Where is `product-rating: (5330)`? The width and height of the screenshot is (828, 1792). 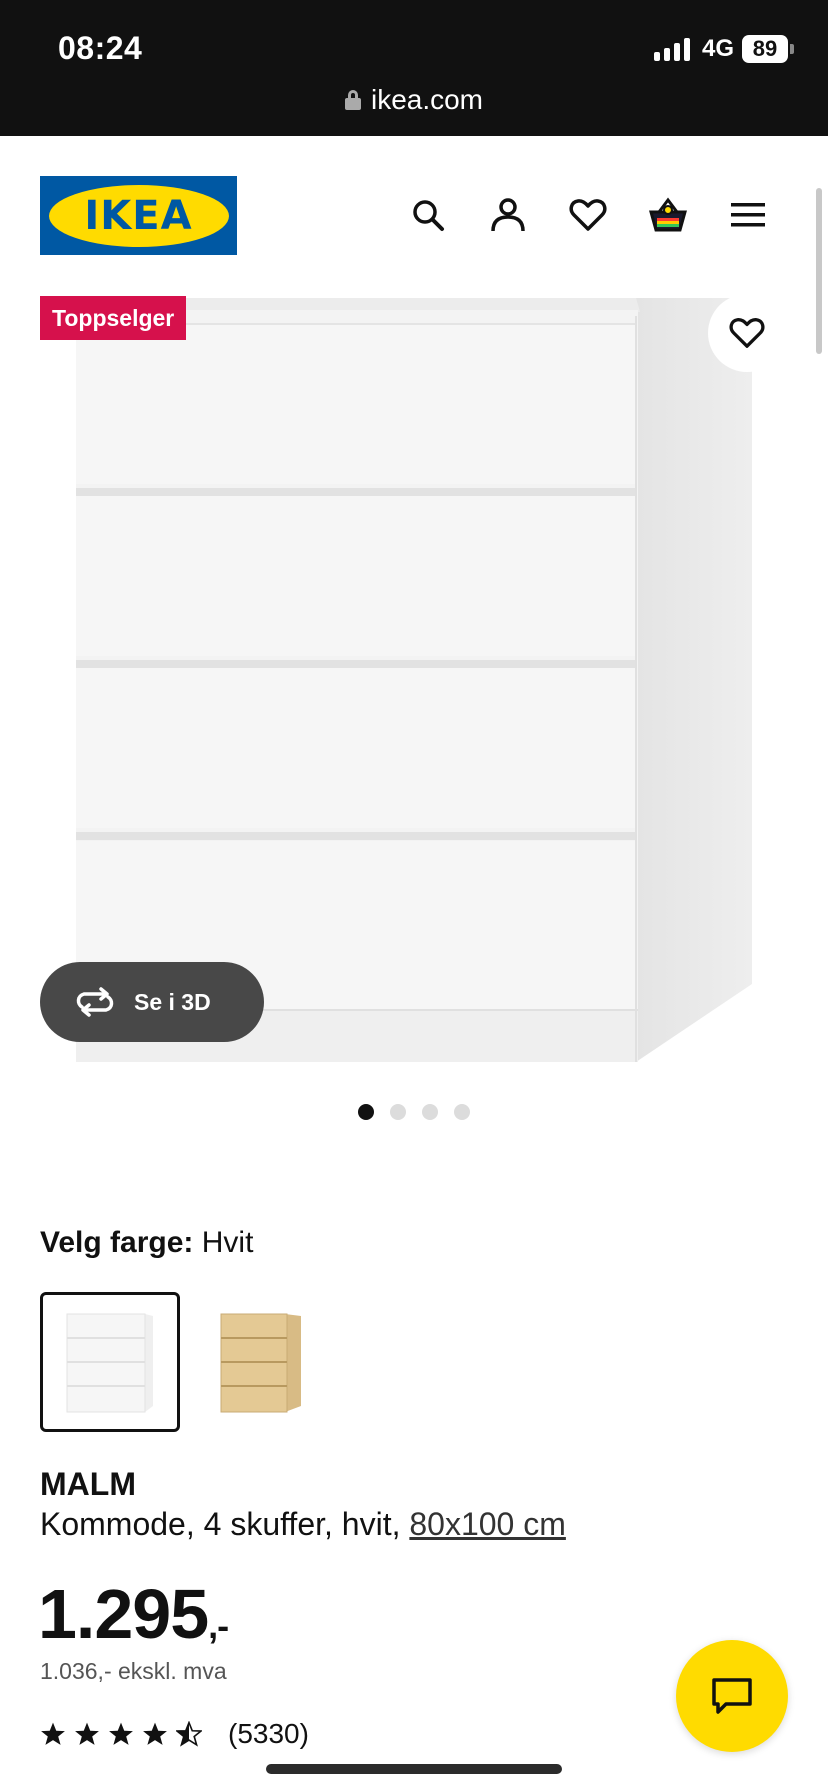
product-rating: (5330) is located at coordinates (174, 1734).